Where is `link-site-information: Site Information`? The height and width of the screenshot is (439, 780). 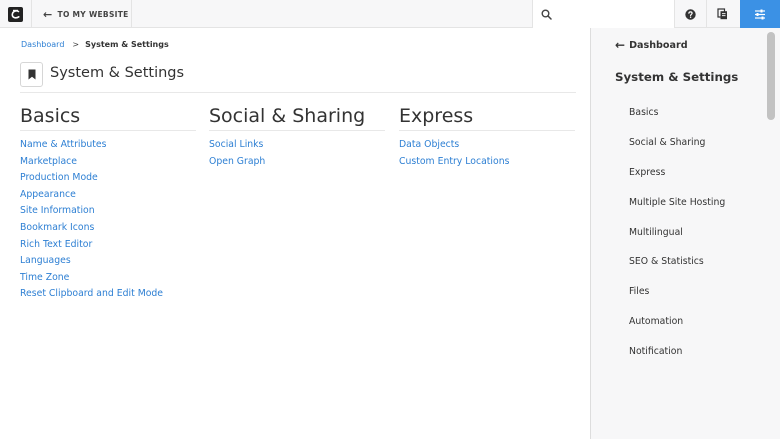 link-site-information: Site Information is located at coordinates (108, 211).